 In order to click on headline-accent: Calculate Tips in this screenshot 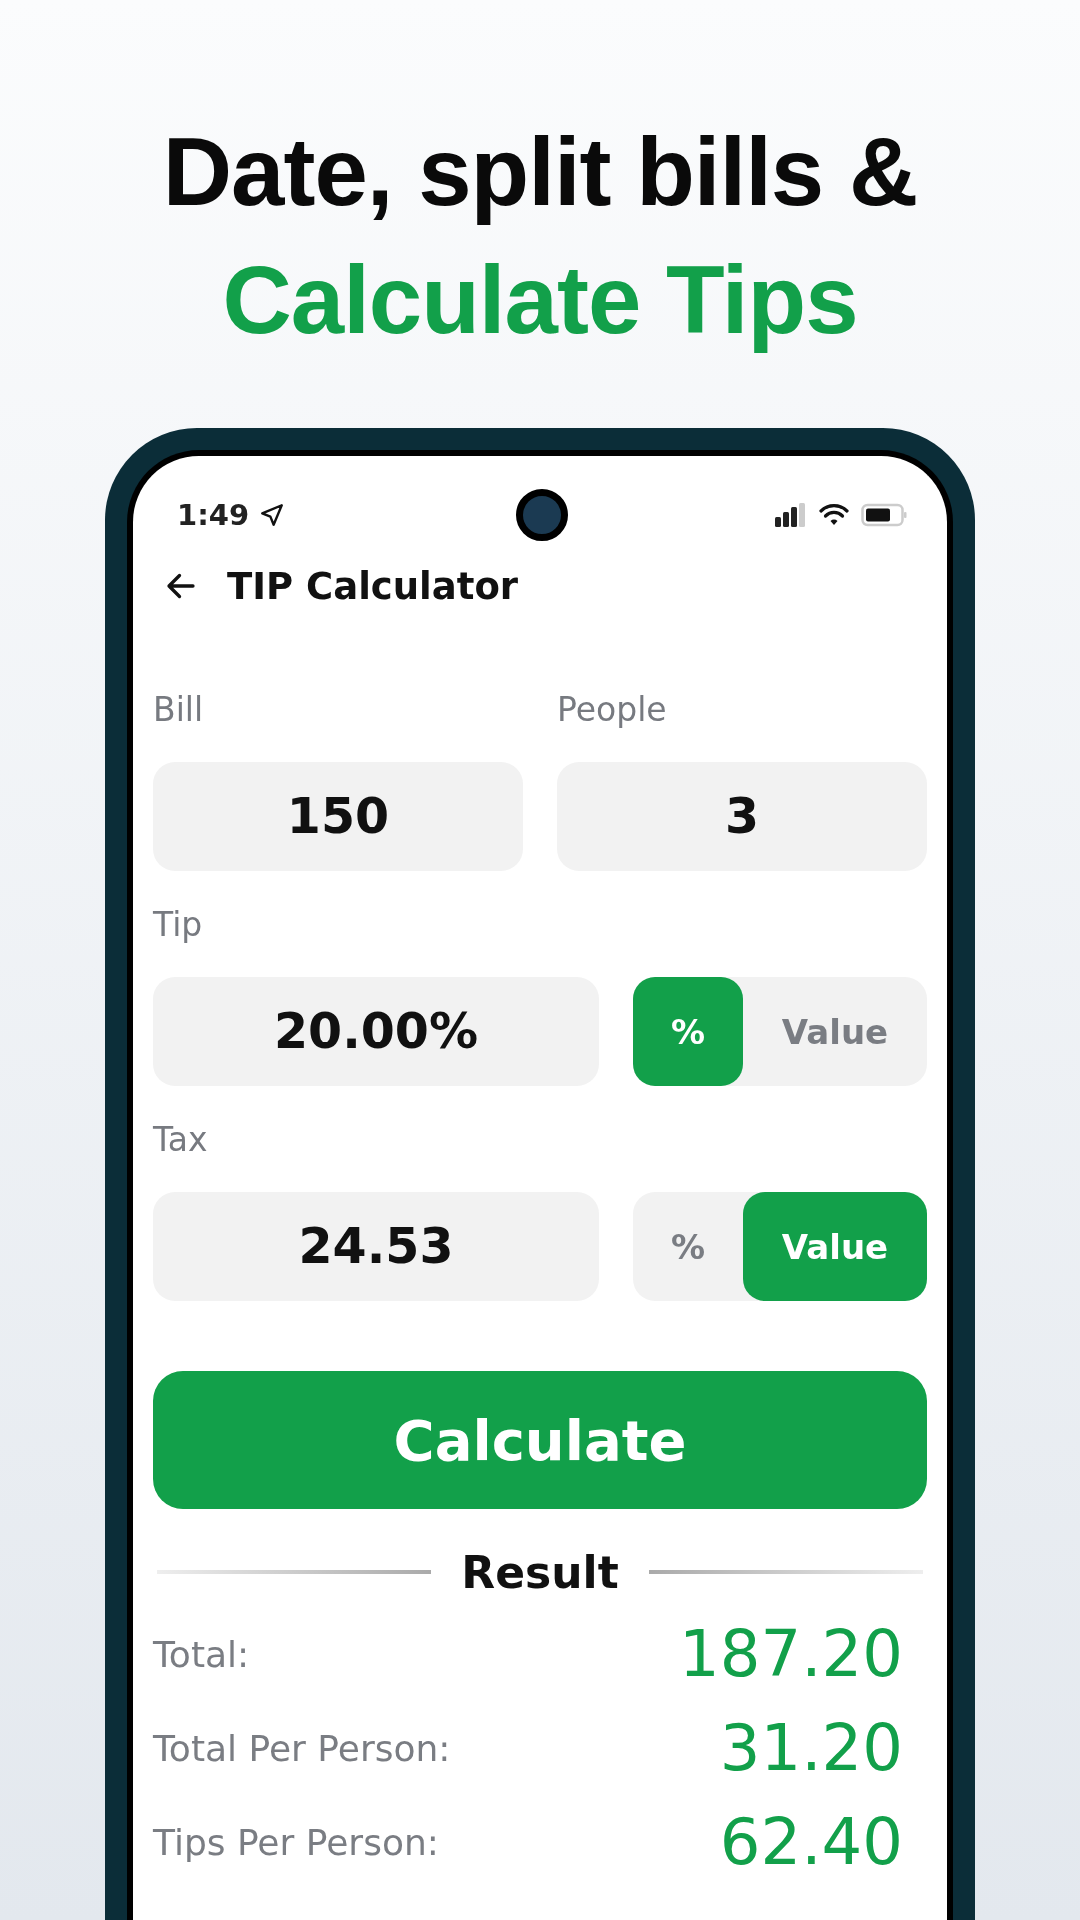, I will do `click(540, 300)`.